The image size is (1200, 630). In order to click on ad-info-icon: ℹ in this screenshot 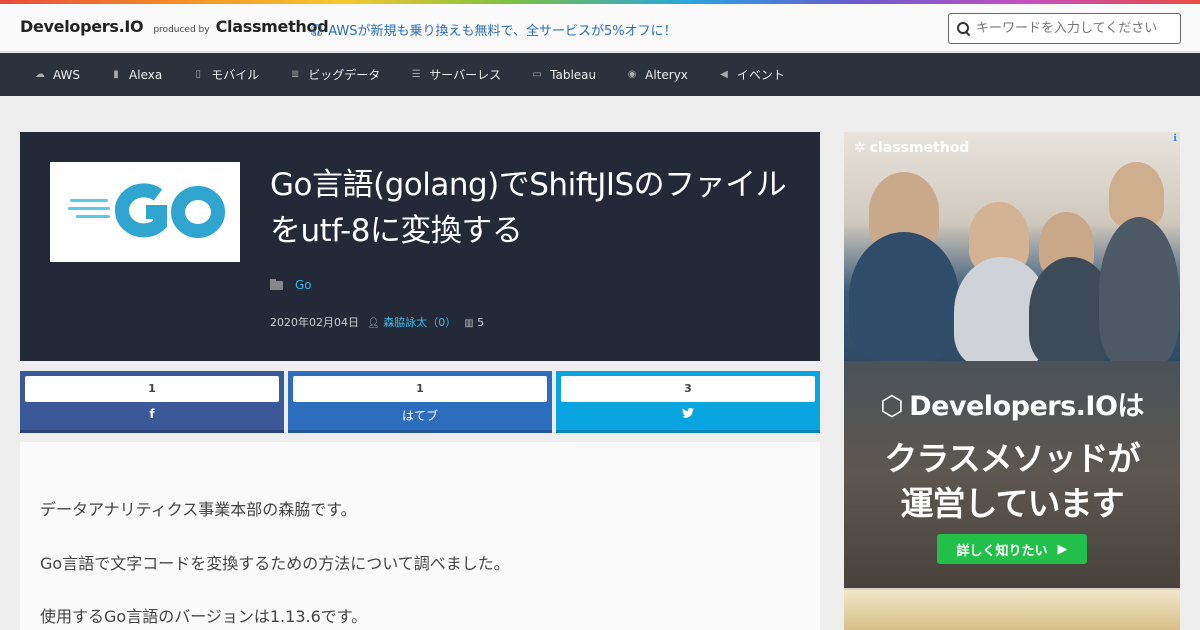, I will do `click(1175, 138)`.